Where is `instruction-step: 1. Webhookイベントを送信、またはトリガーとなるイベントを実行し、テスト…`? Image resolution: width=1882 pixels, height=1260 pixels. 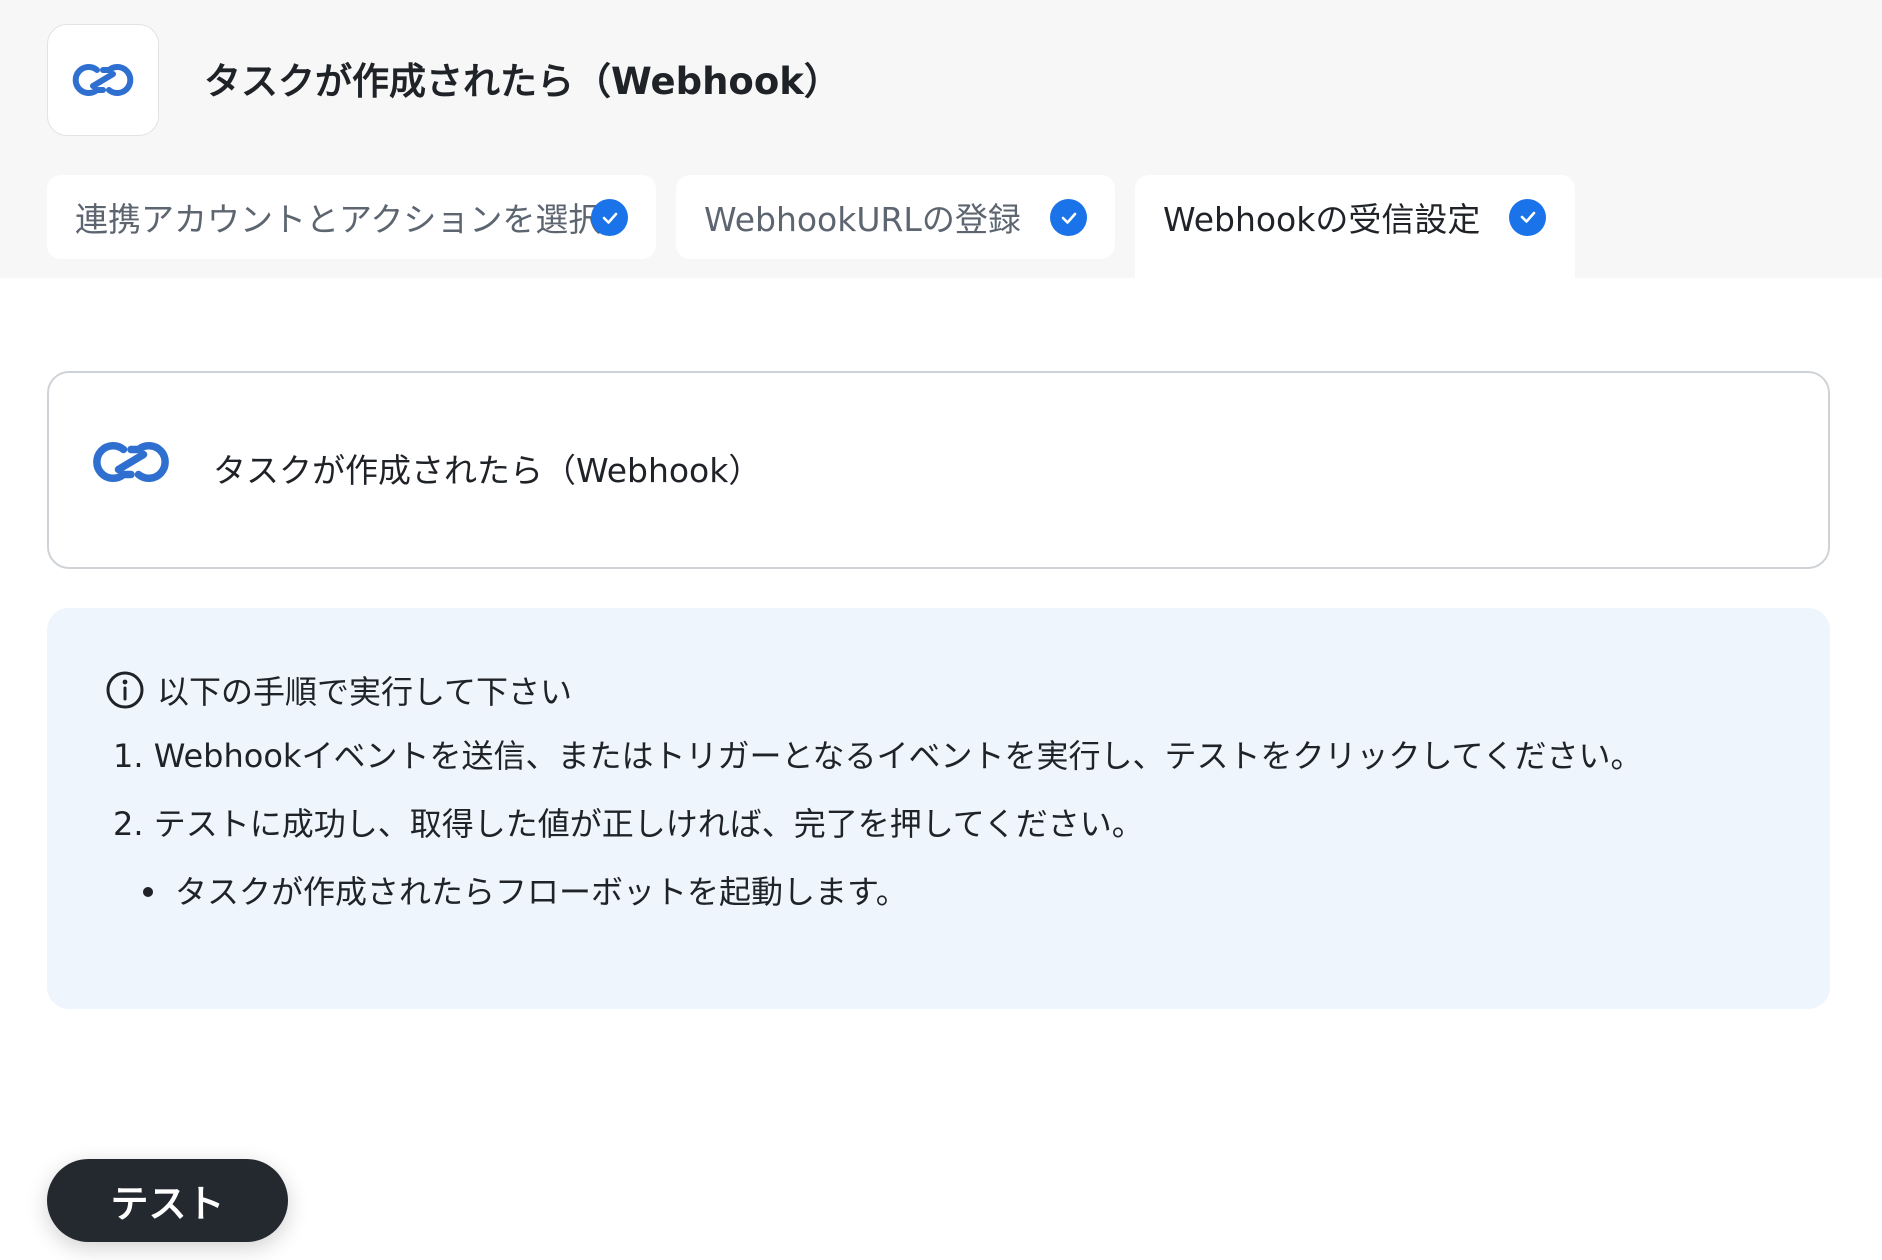 instruction-step: 1. Webhookイベントを送信、またはトリガーとなるイベントを実行し、テスト… is located at coordinates (878, 756).